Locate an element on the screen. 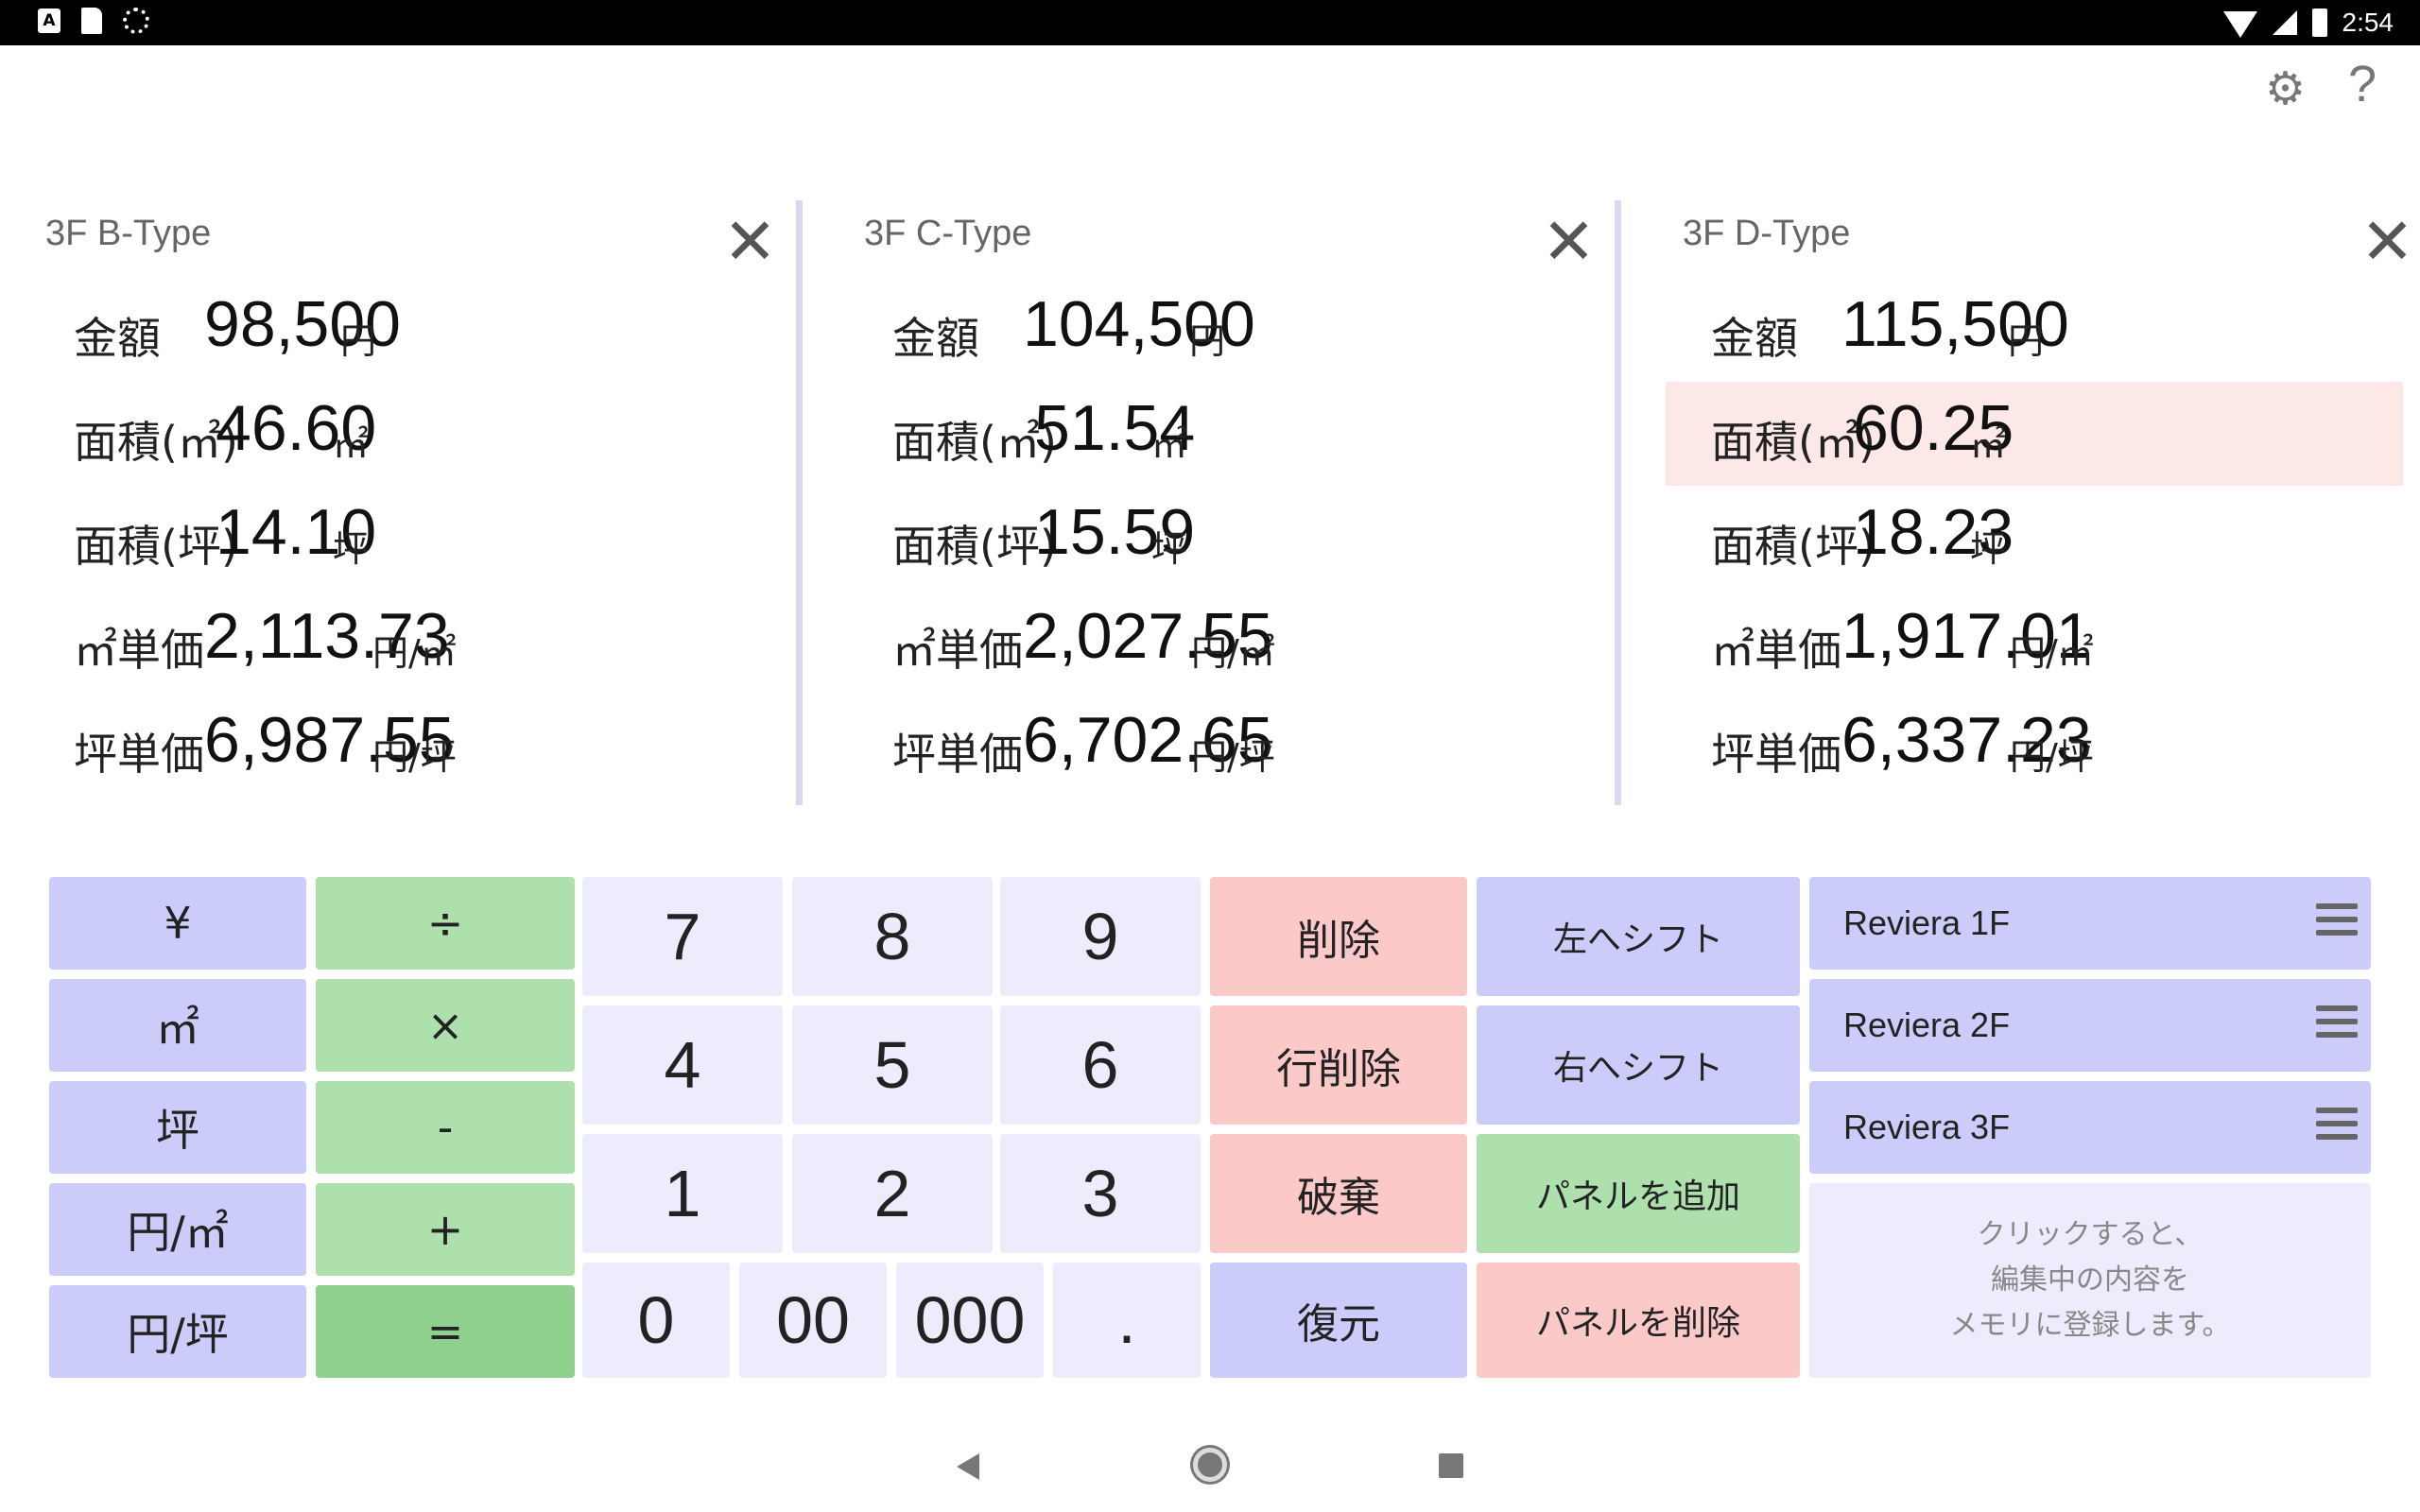 This screenshot has height=1512, width=2420. row-area-tsubo: 面積(坪) 18.23 坪 is located at coordinates (2035, 538).